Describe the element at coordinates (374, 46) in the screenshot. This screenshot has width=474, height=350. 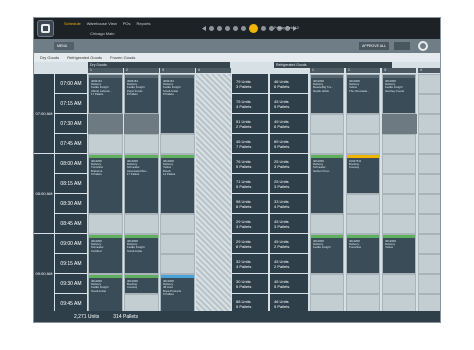
I see `approve-all-button: APPROVE ALL` at that location.